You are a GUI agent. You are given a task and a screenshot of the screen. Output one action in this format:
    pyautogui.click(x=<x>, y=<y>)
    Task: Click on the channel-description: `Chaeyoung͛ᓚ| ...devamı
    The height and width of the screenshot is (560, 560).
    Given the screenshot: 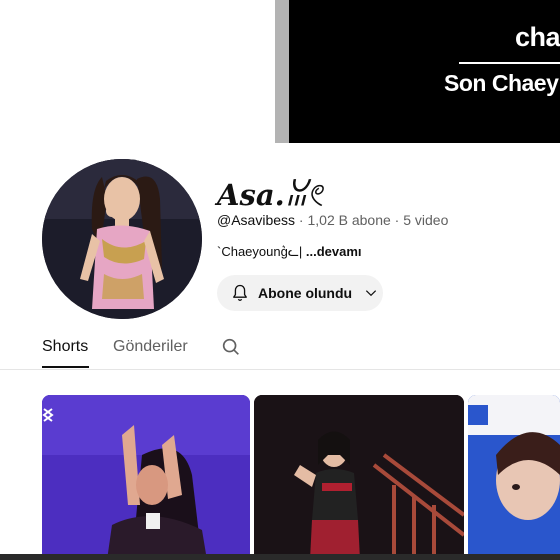 What is the action you would take?
    pyautogui.click(x=289, y=252)
    